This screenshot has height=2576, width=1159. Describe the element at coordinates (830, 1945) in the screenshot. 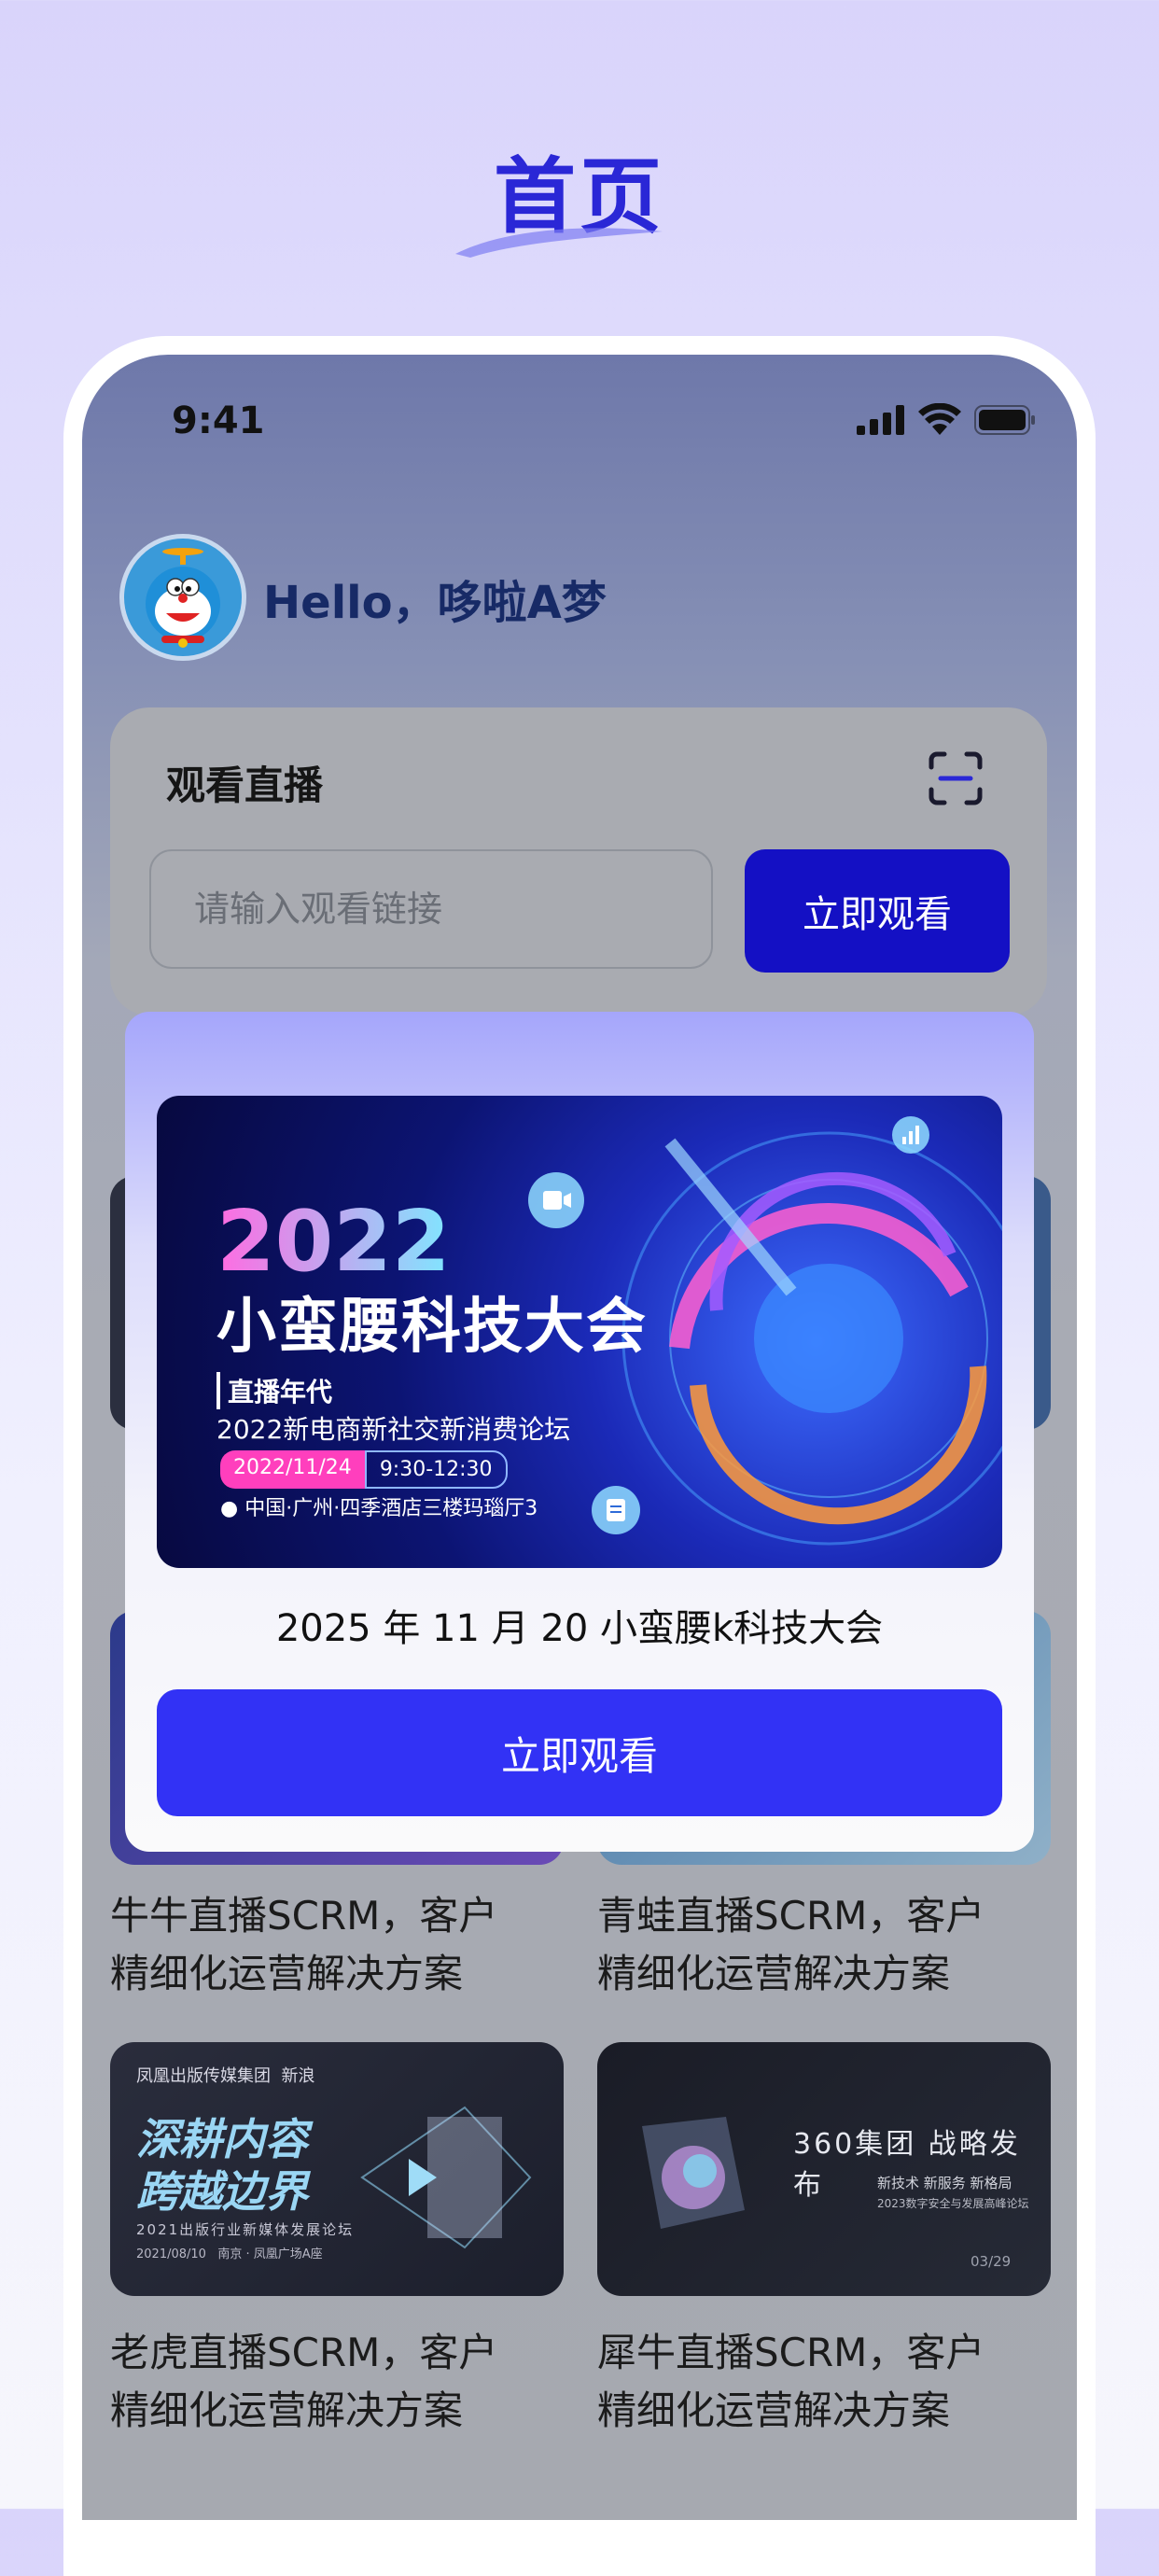

I see `grid-caption-2: 青蛙直播SCRM，客户 精细化运营解决方案` at that location.